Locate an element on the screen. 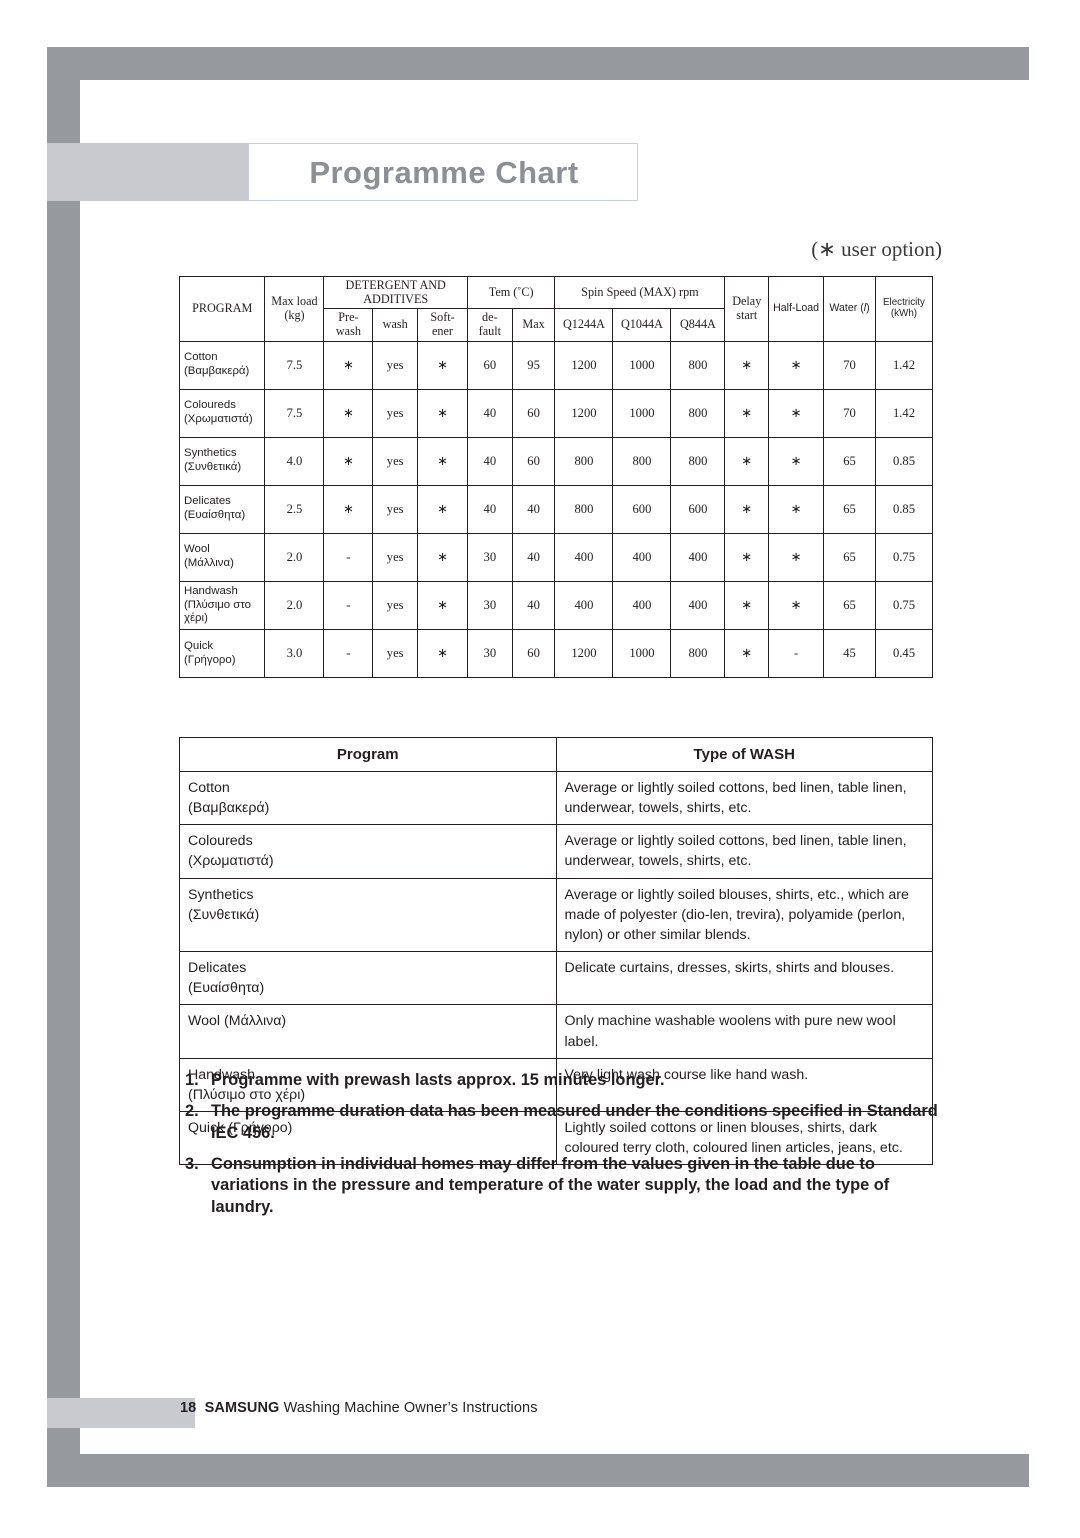 This screenshot has height=1538, width=1080. wash-program-en: Cotton is located at coordinates (209, 788).